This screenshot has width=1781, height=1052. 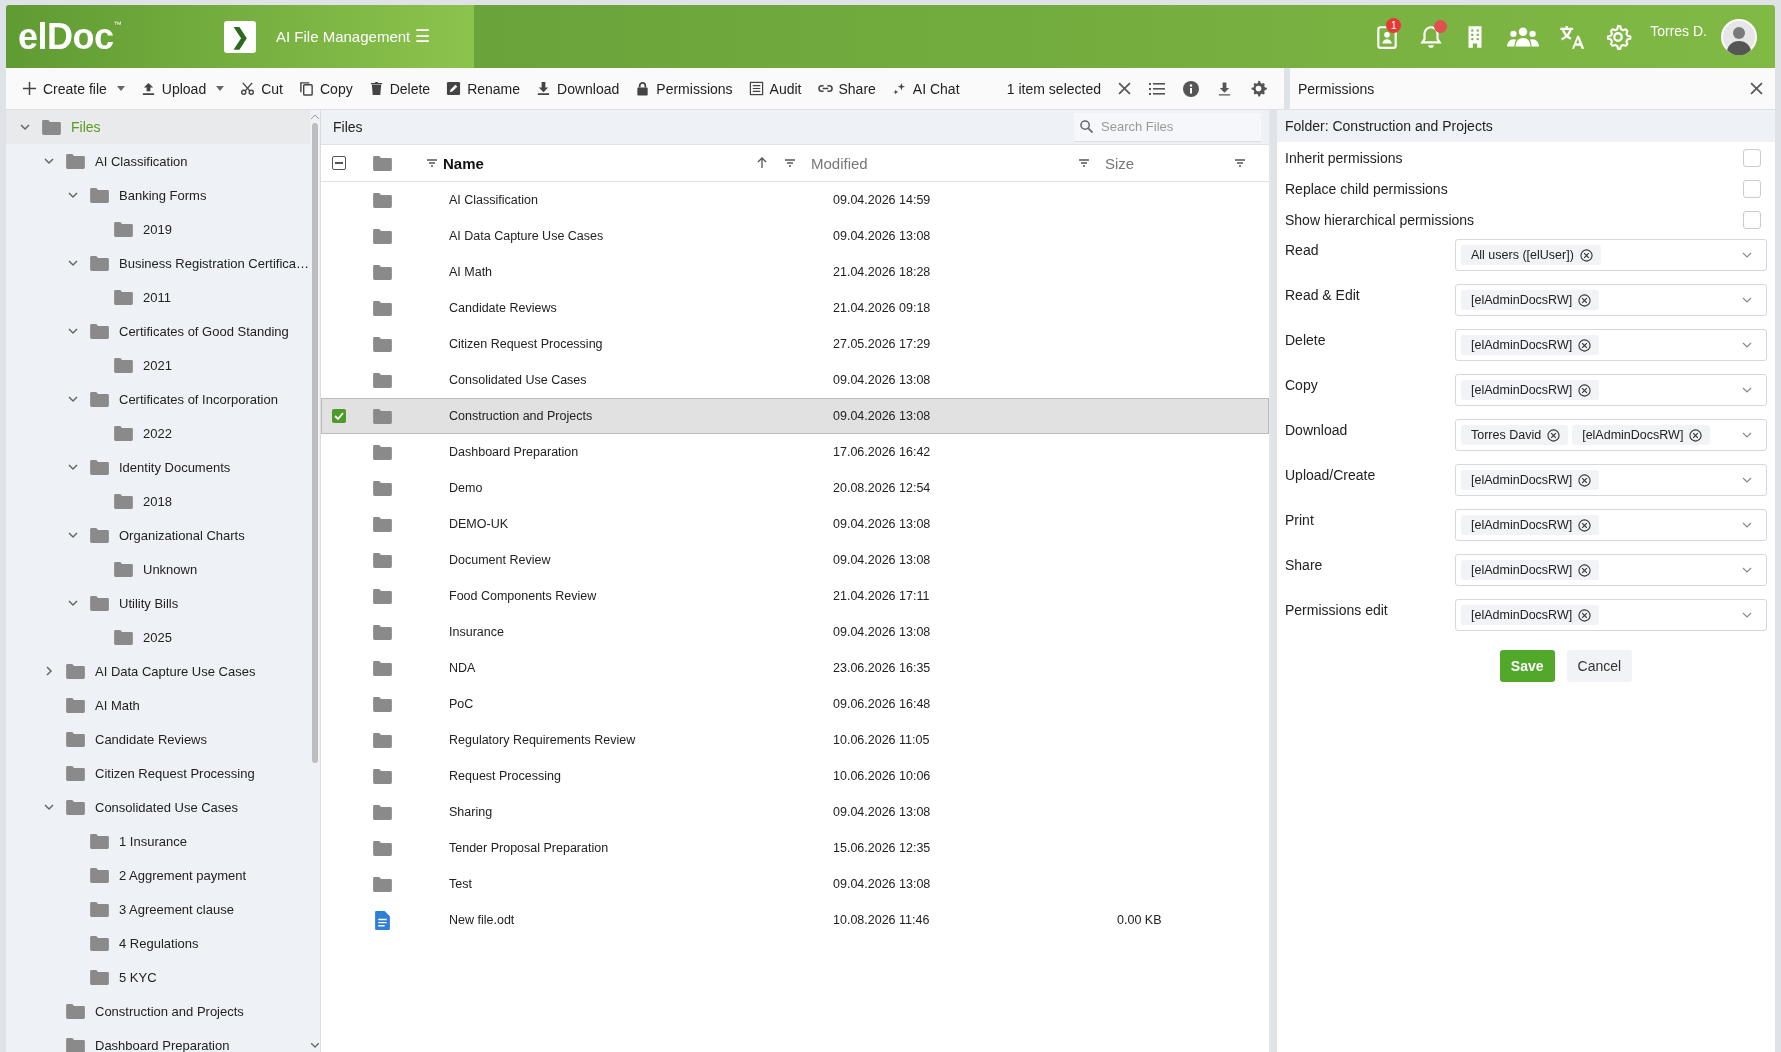 I want to click on file-row: Regulatory Requirements Review 10.06.2026 11:05, so click(x=795, y=740).